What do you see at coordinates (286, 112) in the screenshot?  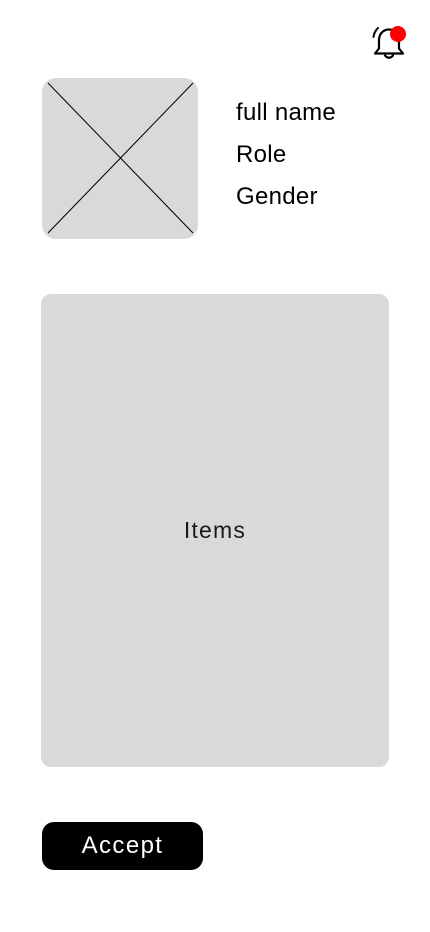 I see `full-name-text: full name` at bounding box center [286, 112].